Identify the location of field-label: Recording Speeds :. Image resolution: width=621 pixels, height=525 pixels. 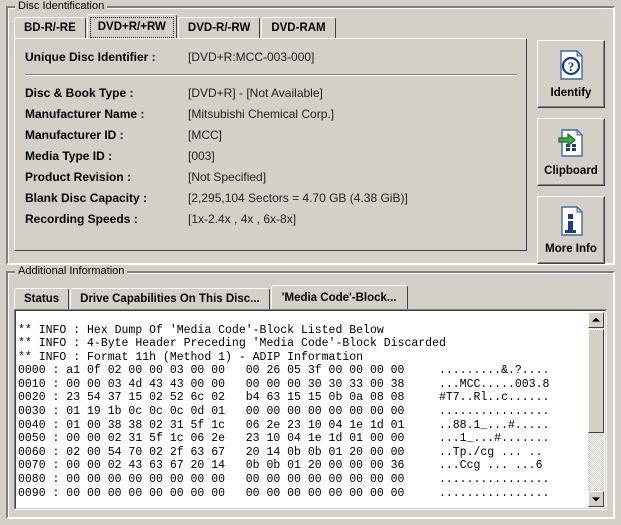
(81, 219).